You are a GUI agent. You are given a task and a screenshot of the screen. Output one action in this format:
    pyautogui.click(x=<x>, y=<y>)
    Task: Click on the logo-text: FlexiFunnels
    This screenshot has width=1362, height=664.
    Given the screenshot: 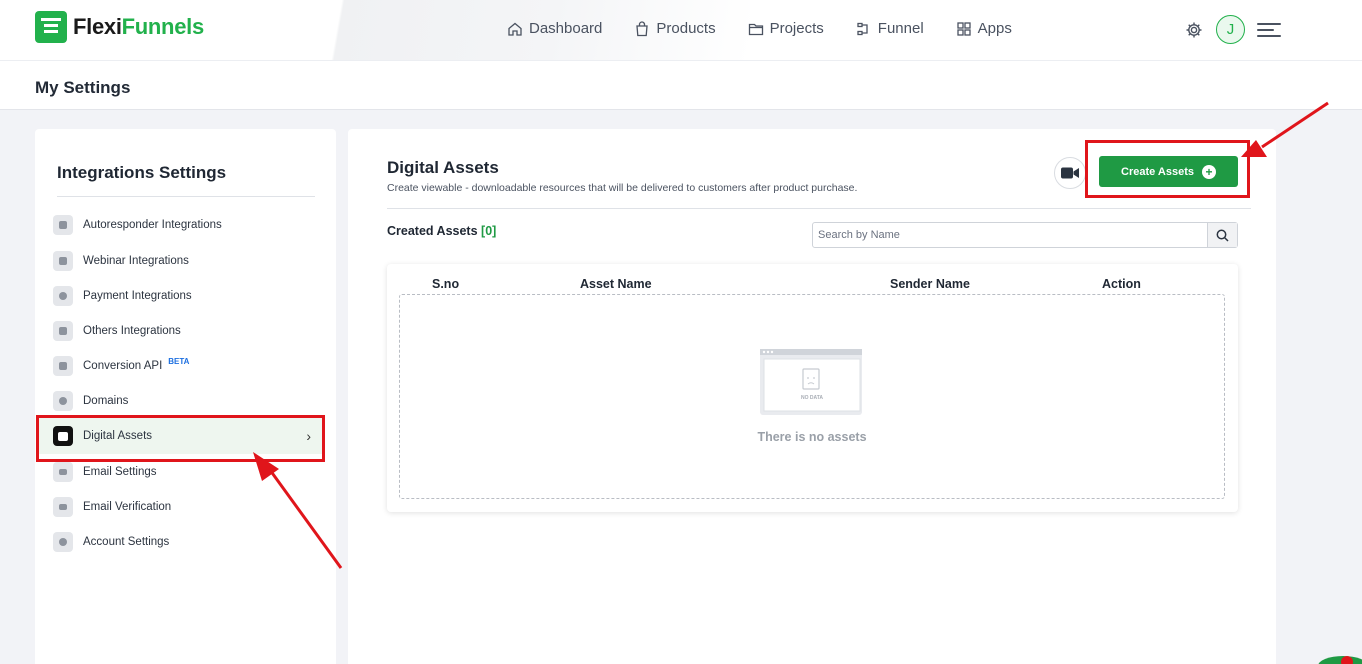 What is the action you would take?
    pyautogui.click(x=138, y=26)
    